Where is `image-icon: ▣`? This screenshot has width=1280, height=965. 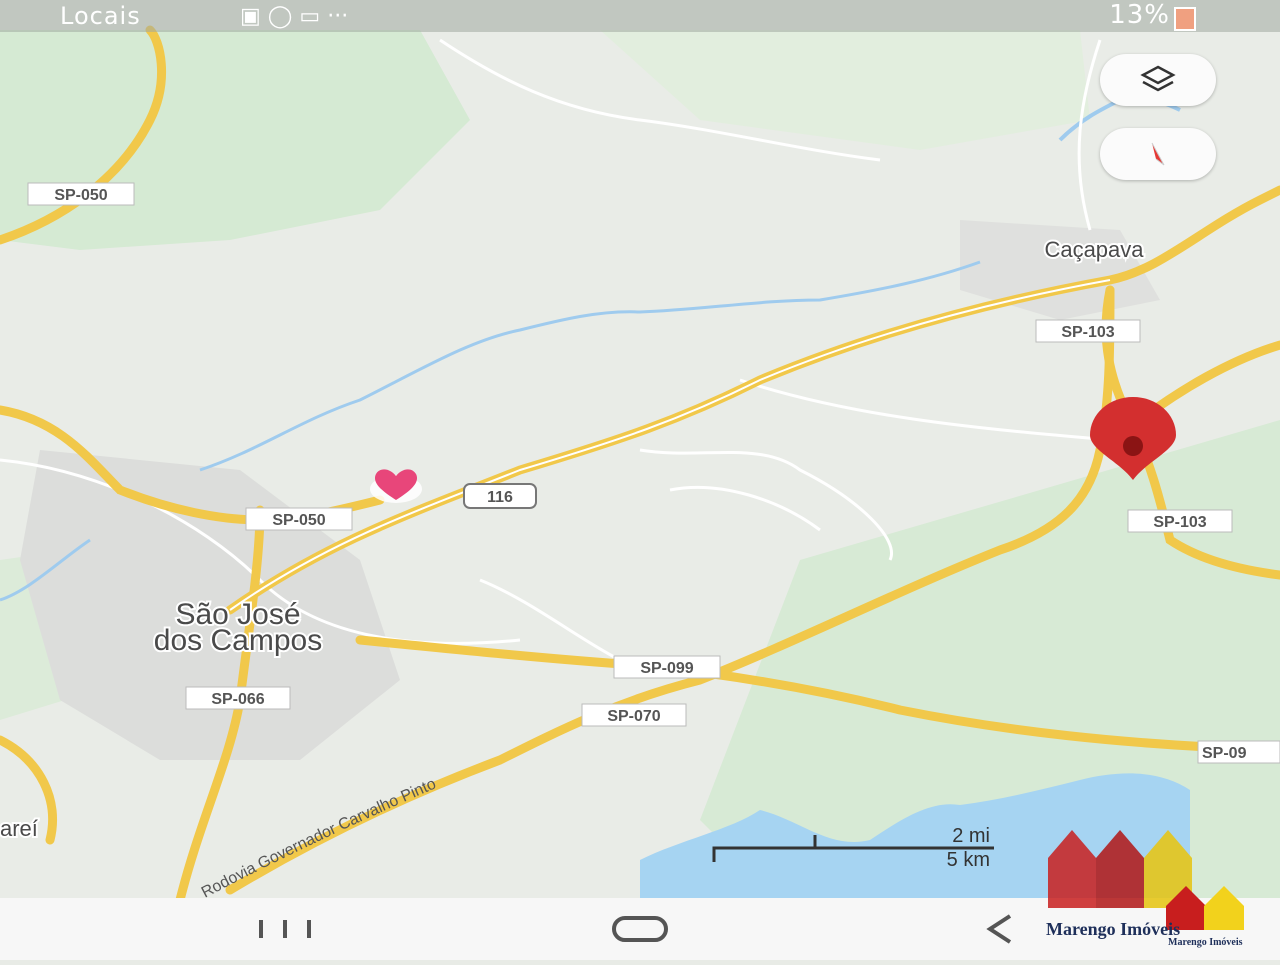
image-icon: ▣ is located at coordinates (250, 16).